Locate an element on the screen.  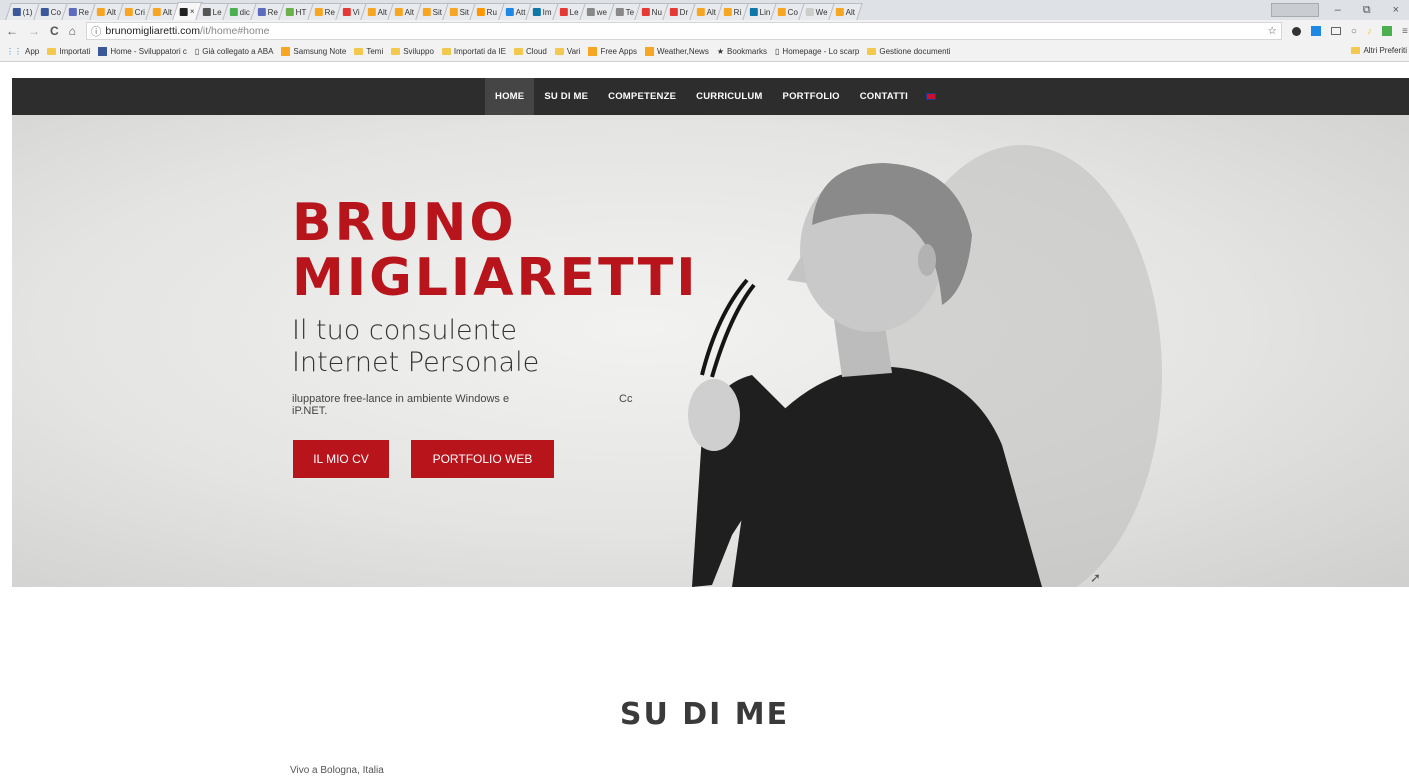
bookmark-item: Temi is located at coordinates (368, 51).